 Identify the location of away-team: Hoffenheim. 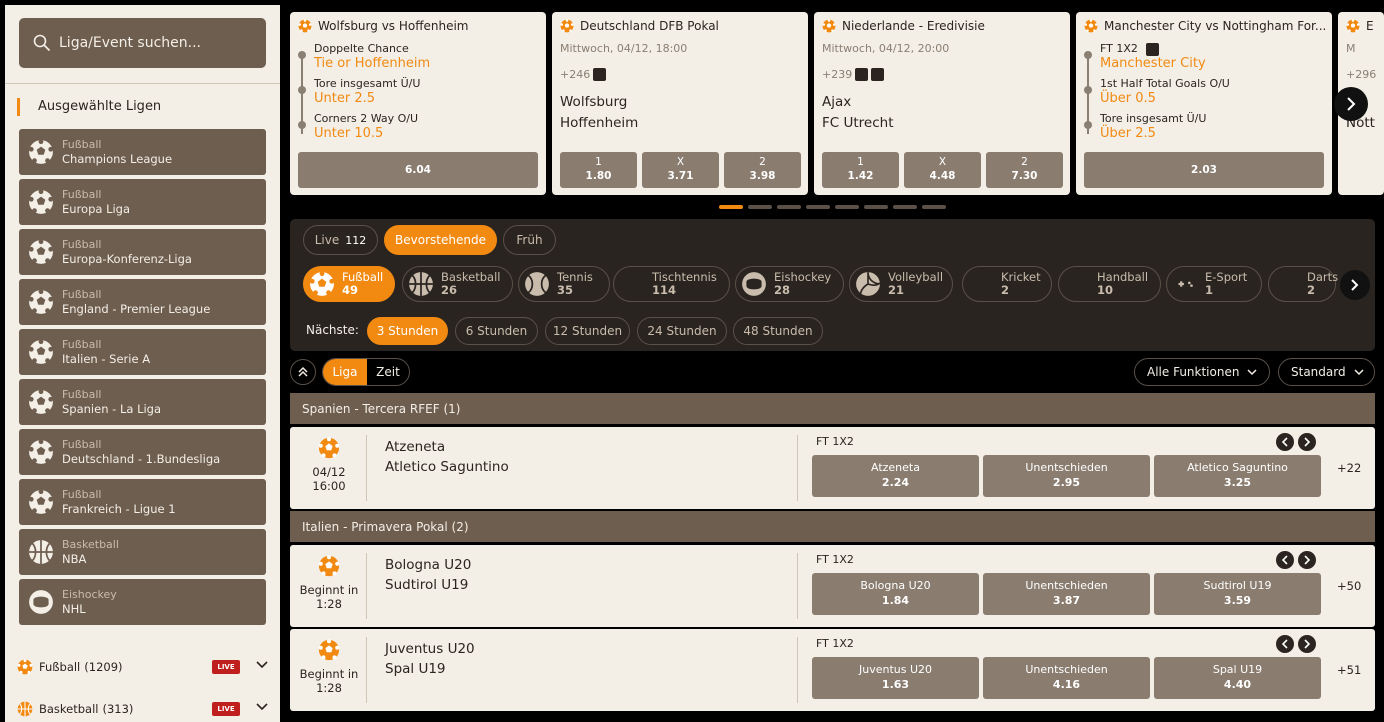
(599, 123).